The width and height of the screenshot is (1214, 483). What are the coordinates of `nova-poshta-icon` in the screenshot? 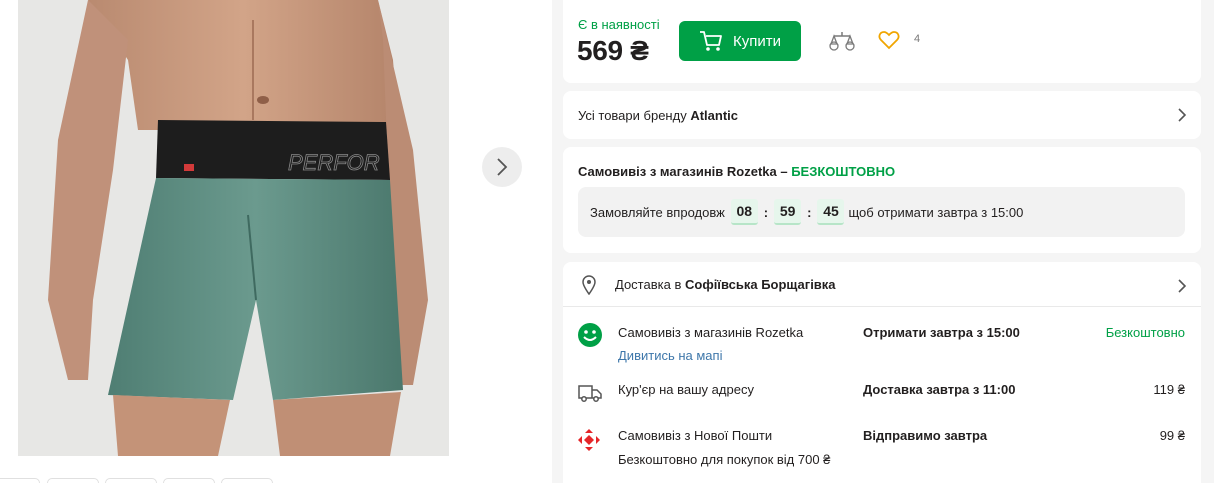 It's located at (589, 440).